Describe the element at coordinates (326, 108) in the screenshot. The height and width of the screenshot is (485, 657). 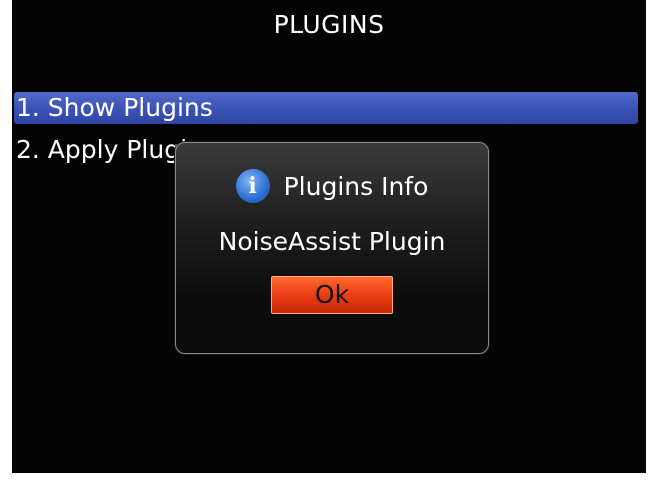
I see `menu-item-show-plugins: 1. Show Plugins` at that location.